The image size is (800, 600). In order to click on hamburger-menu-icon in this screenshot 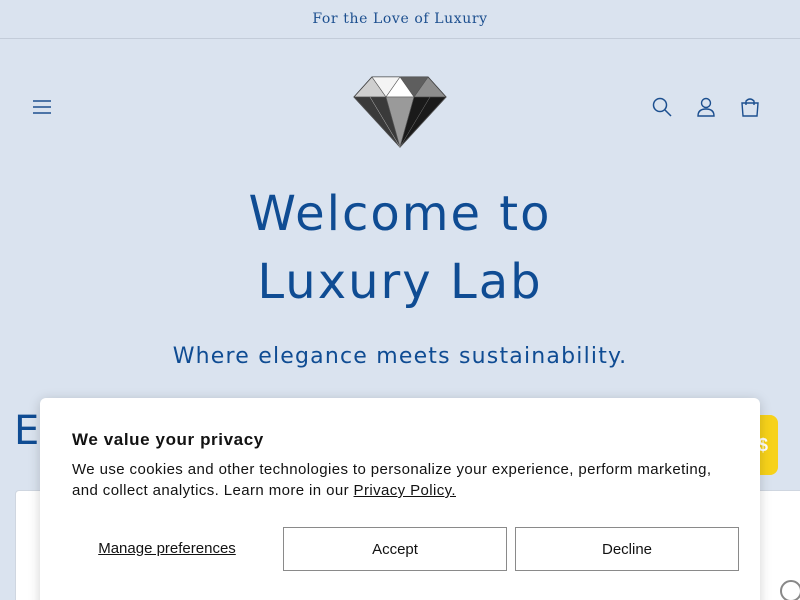, I will do `click(42, 107)`.